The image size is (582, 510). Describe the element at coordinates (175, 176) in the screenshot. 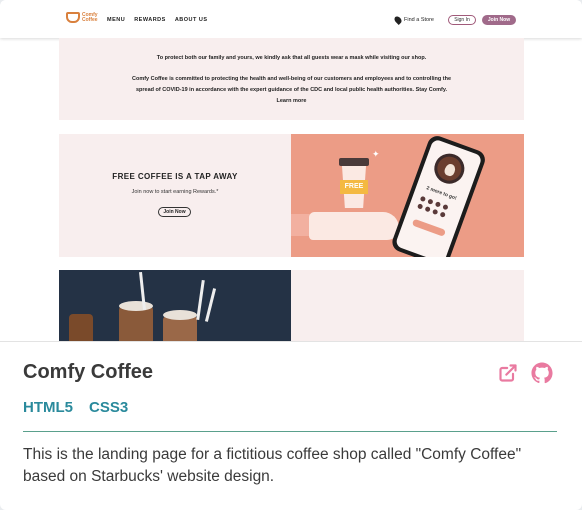

I see `promo-title: FREE COFFEE IS A TAP AWAY` at that location.